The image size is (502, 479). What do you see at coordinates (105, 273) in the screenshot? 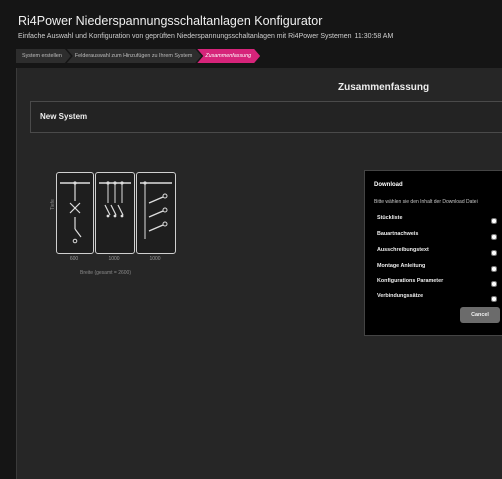
I see `total-width-label: Breite (gesamt = 2600)` at bounding box center [105, 273].